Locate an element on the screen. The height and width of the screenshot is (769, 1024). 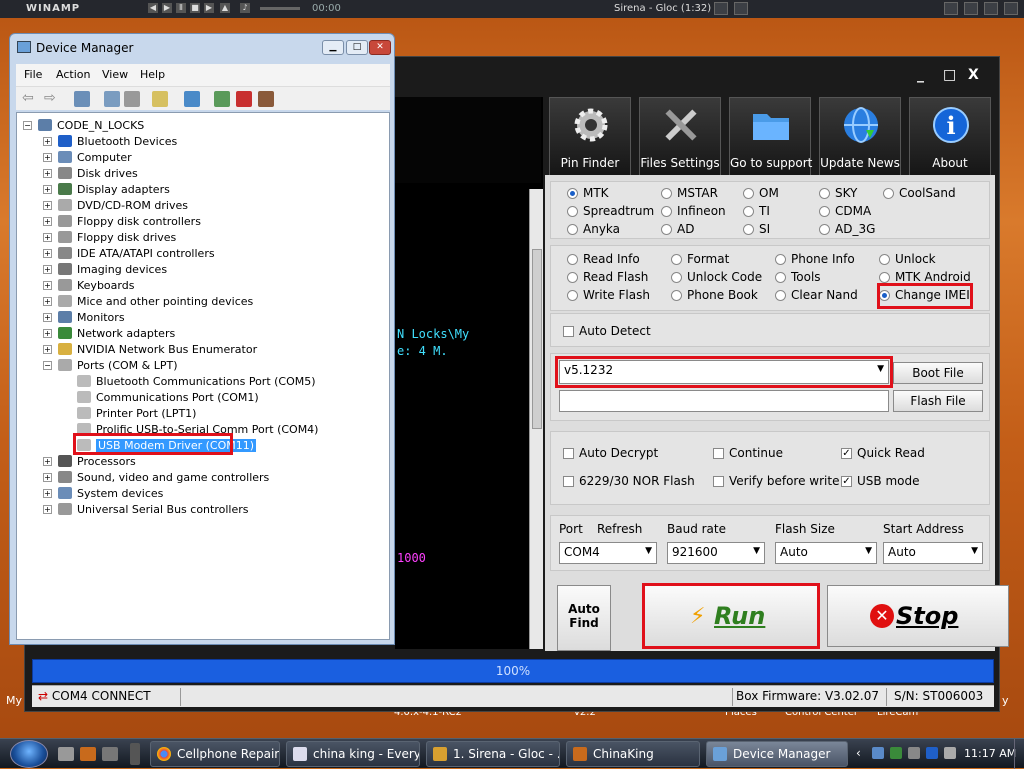
auto-find-button: Auto Find is located at coordinates (584, 618).